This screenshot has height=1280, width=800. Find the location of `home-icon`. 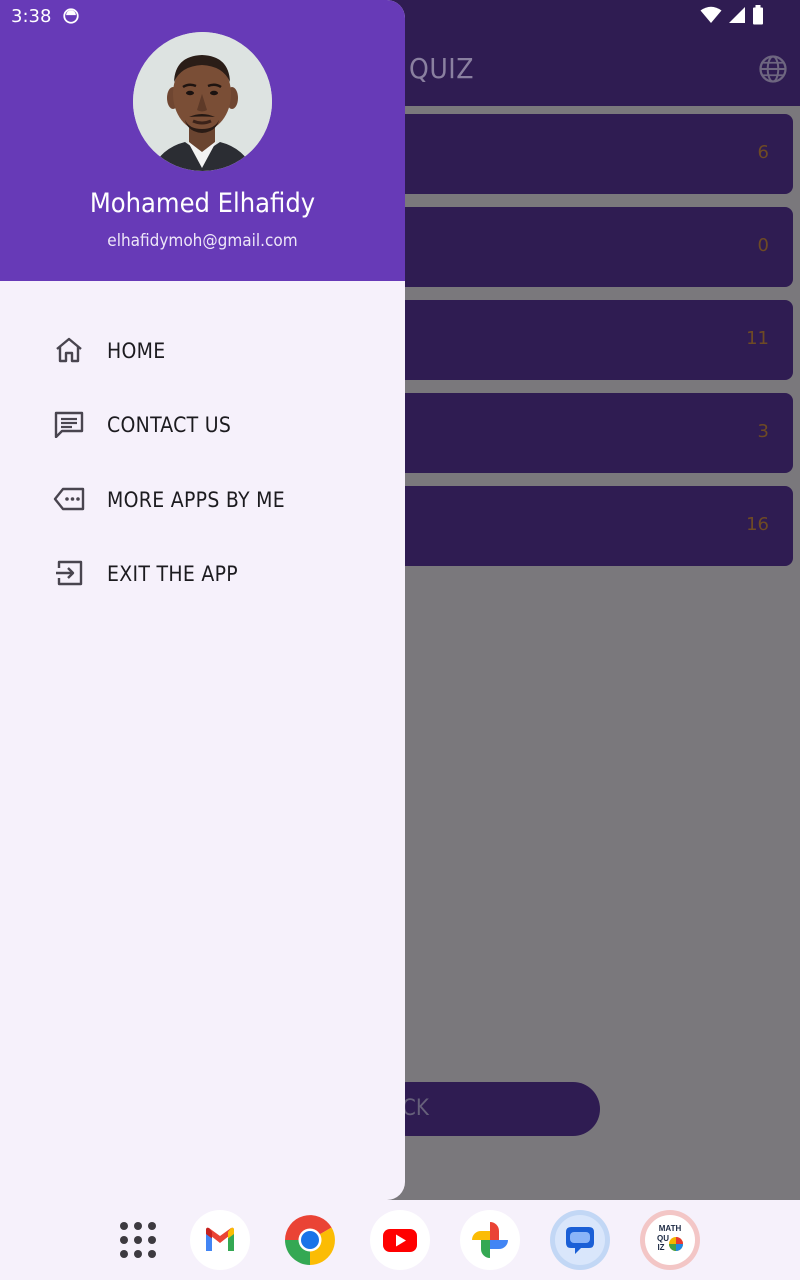

home-icon is located at coordinates (69, 350).